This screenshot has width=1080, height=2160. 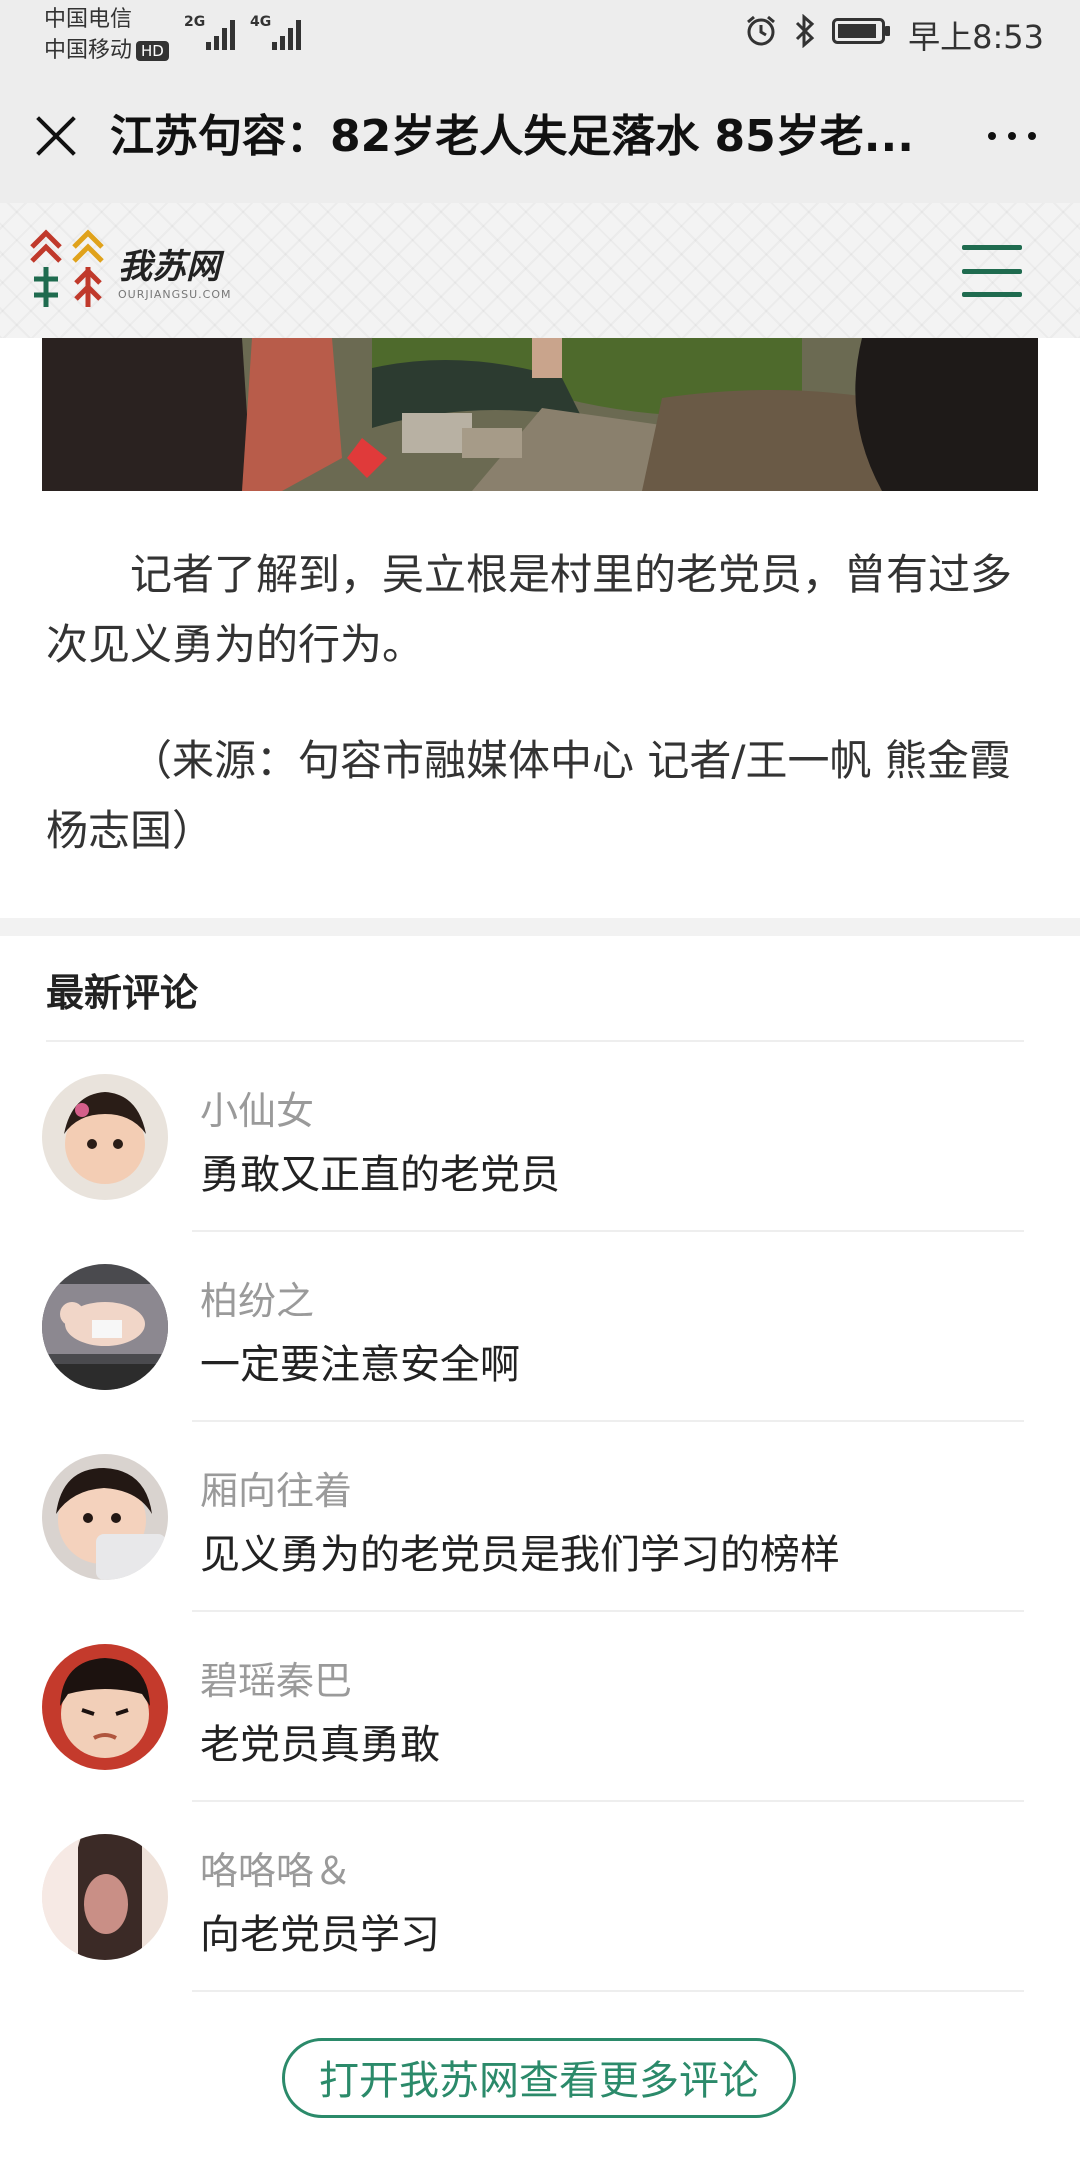 I want to click on comment-item: 柏纷之 一定要注意安全啊, so click(x=540, y=1327).